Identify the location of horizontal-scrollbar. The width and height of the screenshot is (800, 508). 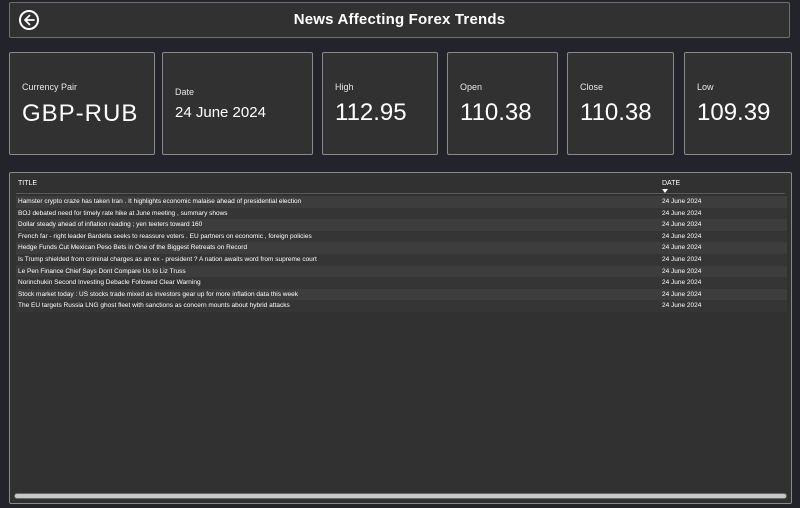
(400, 496).